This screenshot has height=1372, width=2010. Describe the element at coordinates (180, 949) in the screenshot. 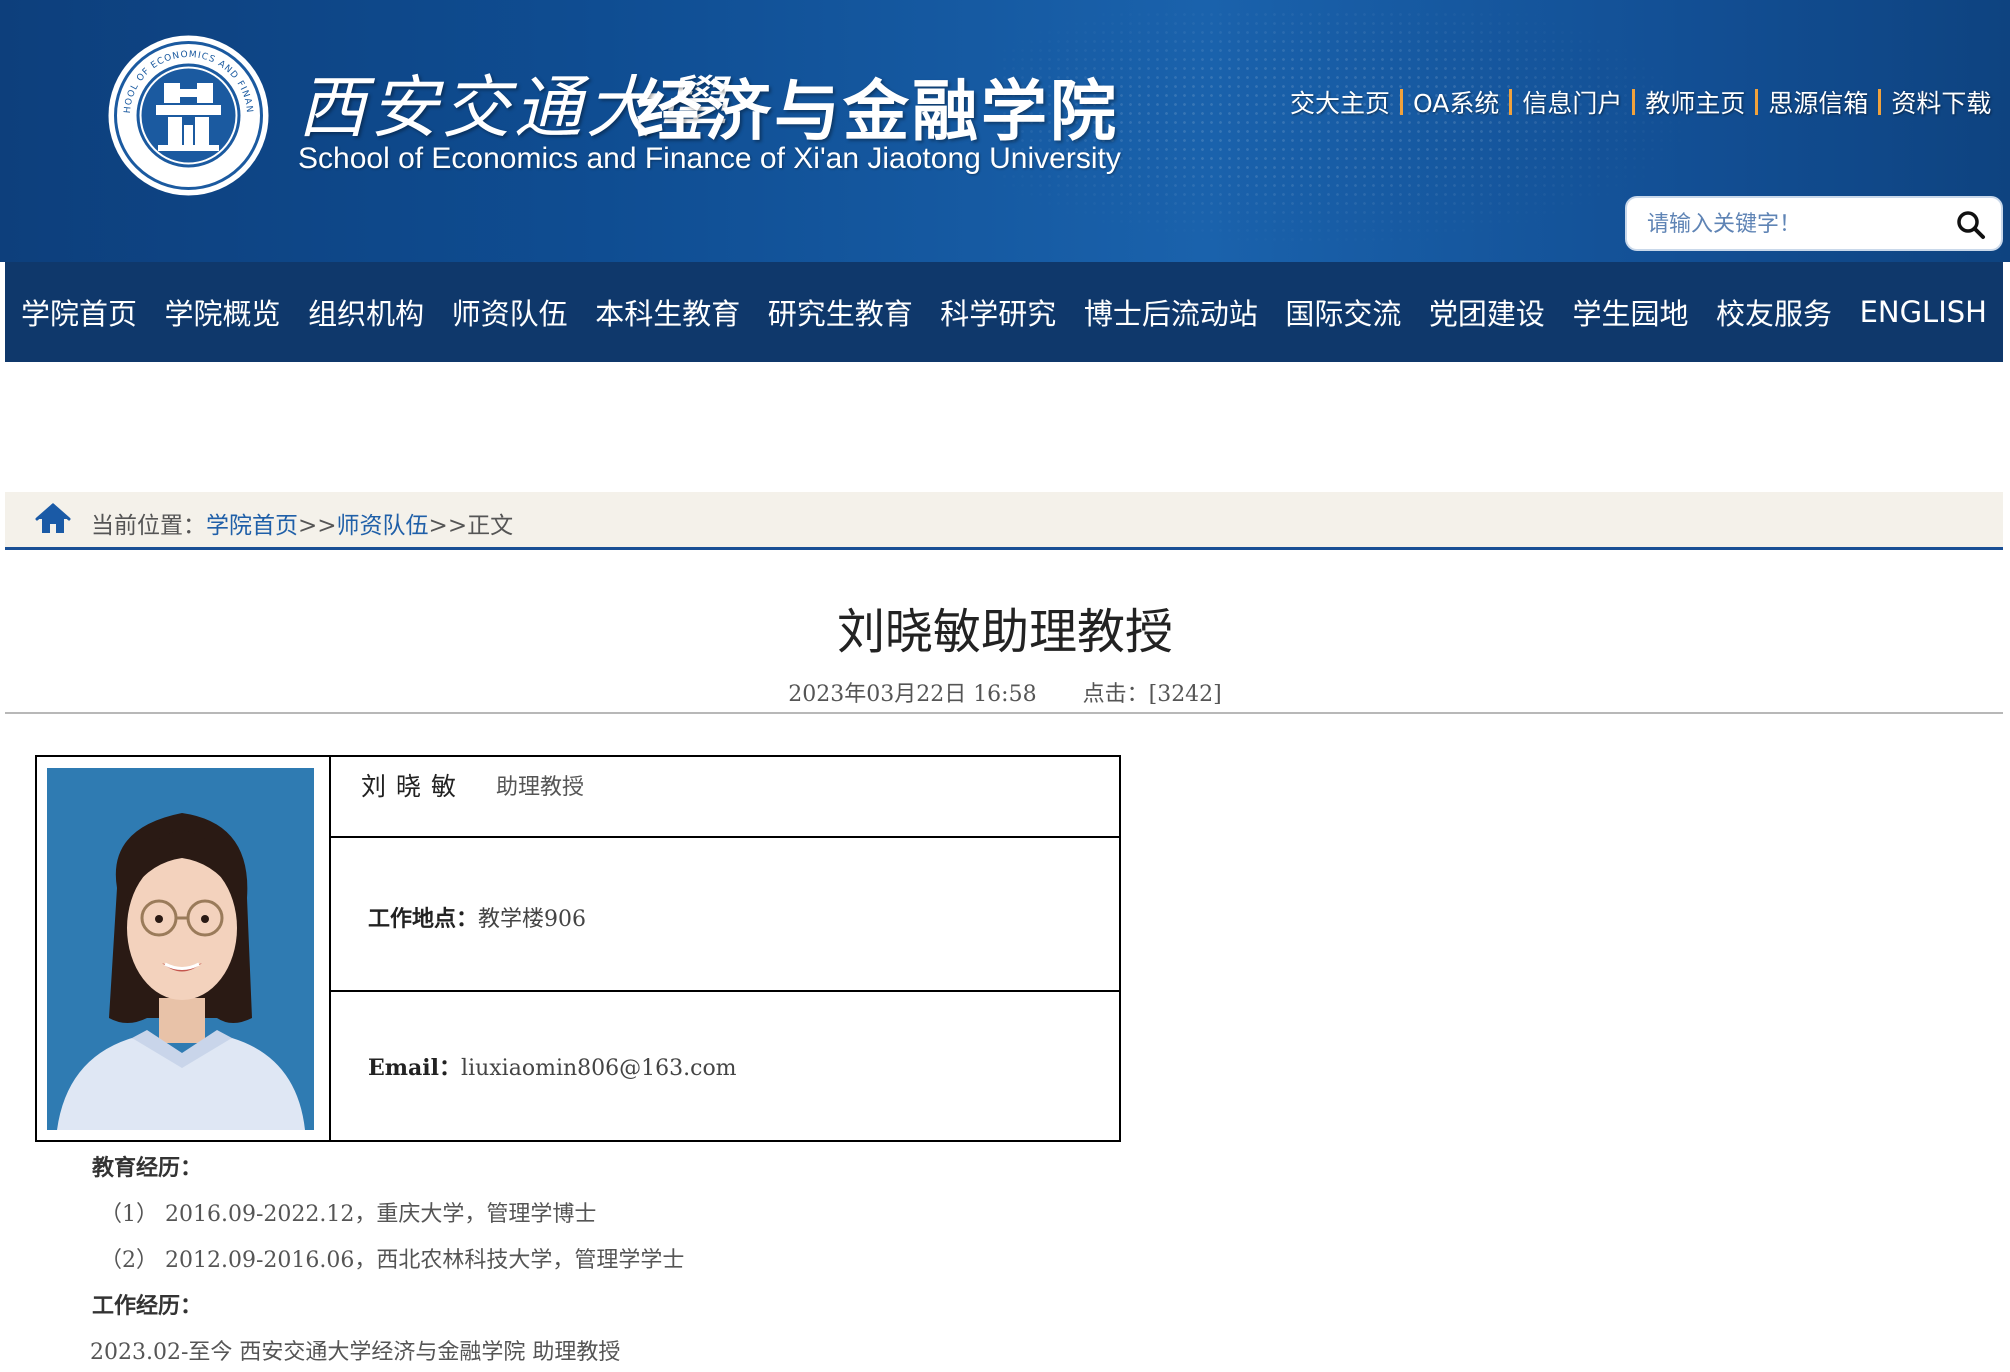

I see `profile-photo` at that location.